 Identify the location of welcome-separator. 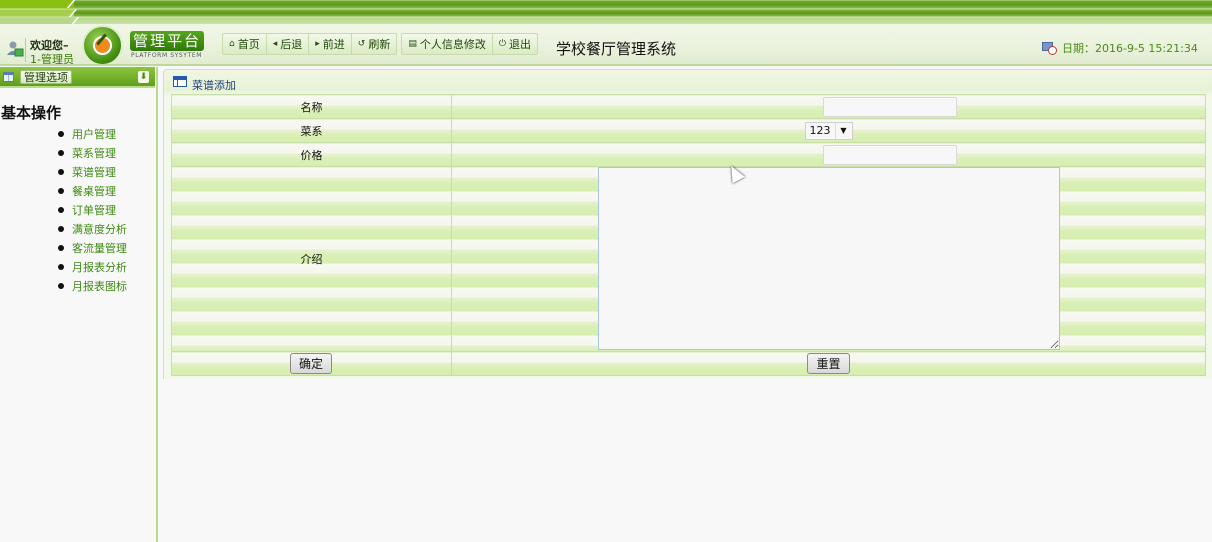
(25, 50).